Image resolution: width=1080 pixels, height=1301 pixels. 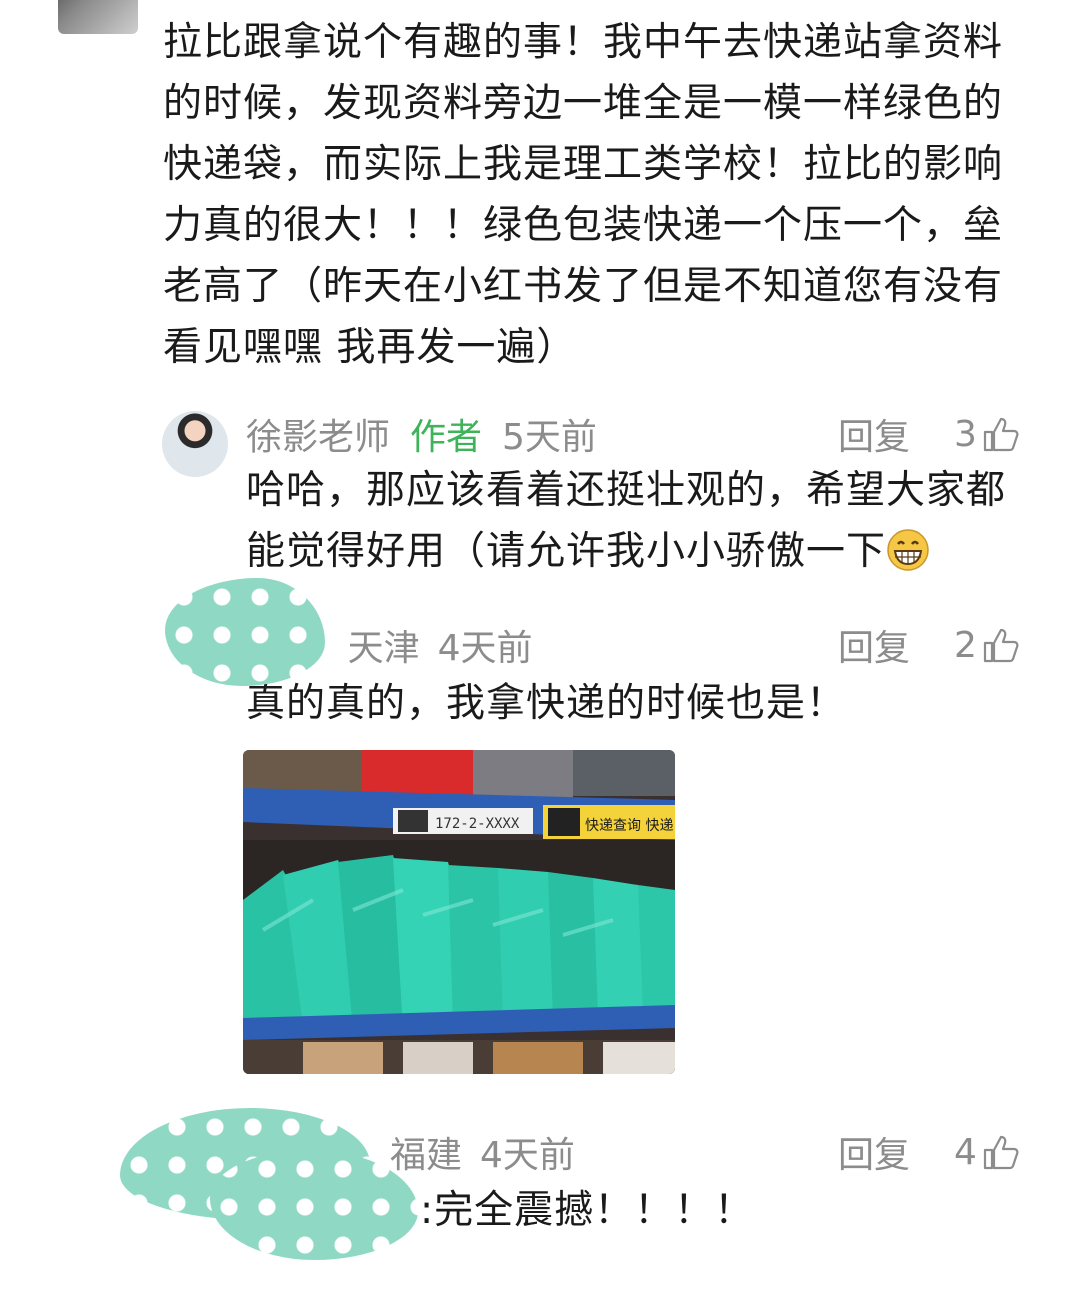 What do you see at coordinates (527, 1155) in the screenshot?
I see `reply-3-time: 4天前` at bounding box center [527, 1155].